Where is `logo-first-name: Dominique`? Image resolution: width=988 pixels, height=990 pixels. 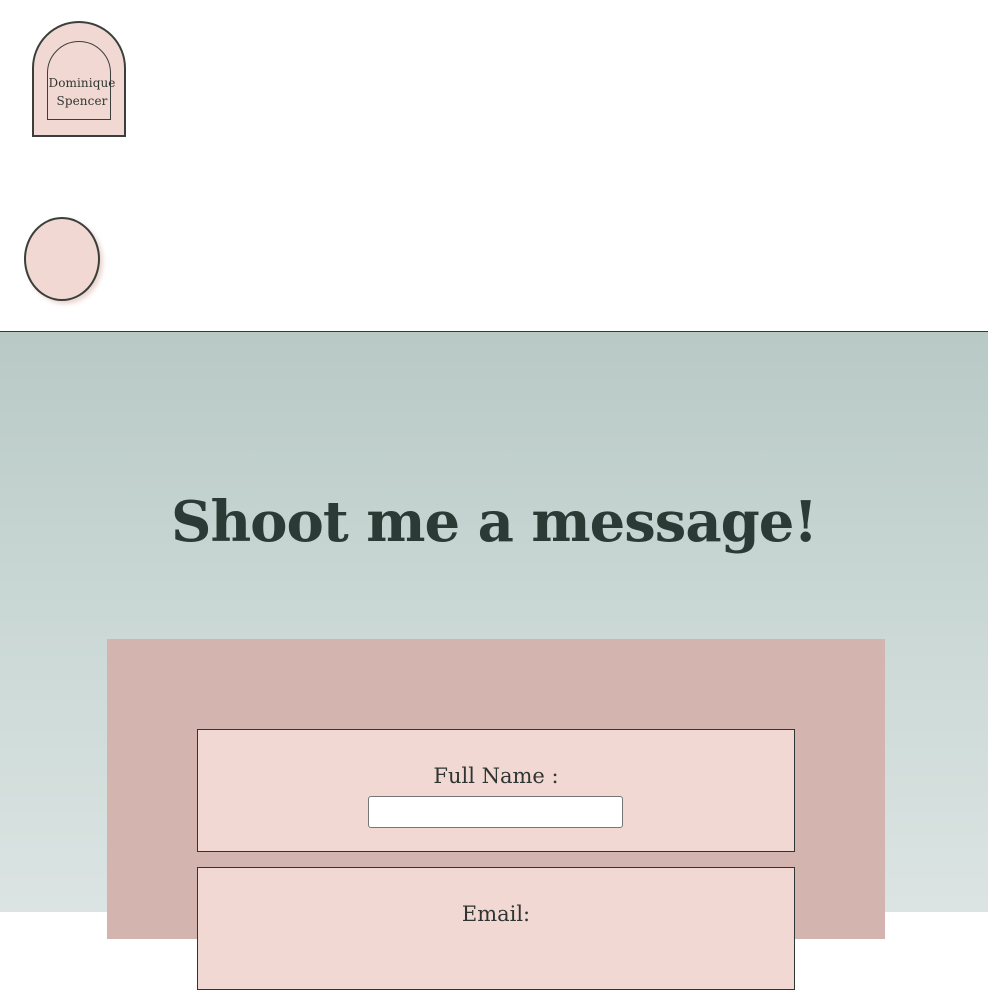 logo-first-name: Dominique is located at coordinates (82, 83).